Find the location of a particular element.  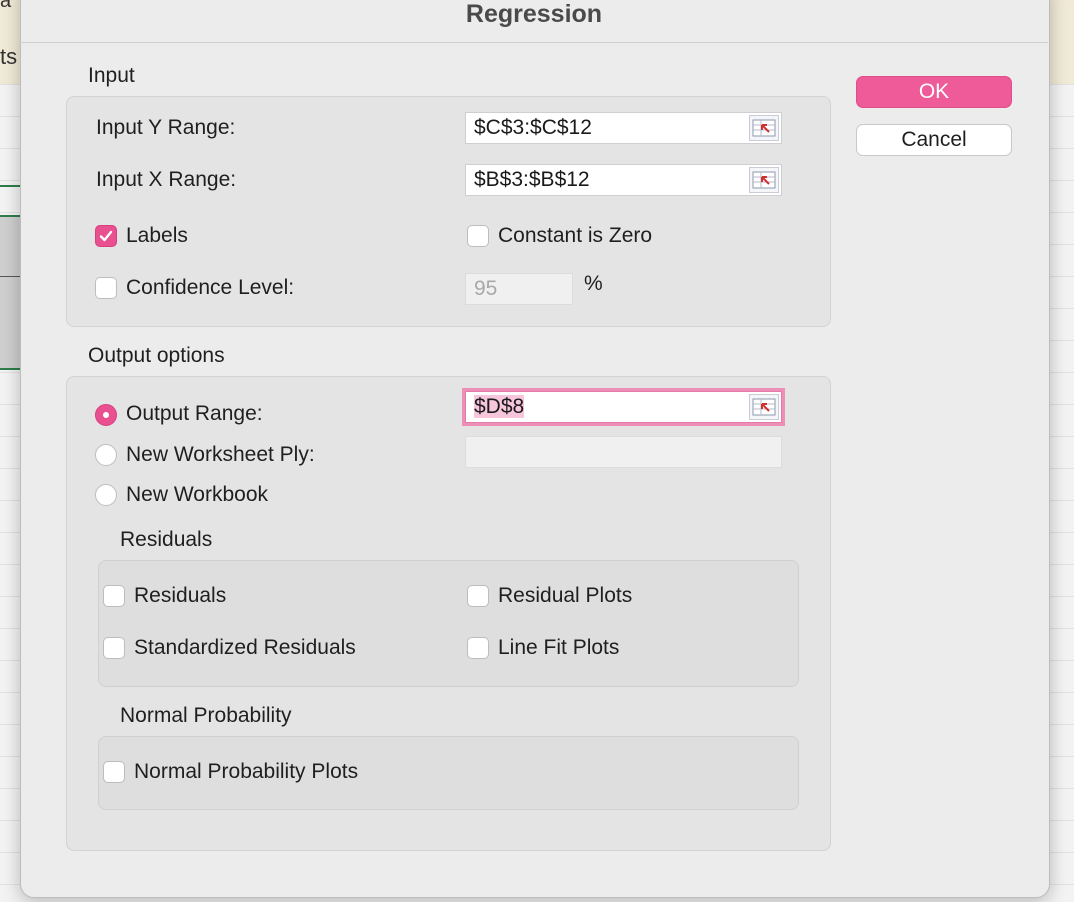

sheet-selected-cells is located at coordinates (11, 292).